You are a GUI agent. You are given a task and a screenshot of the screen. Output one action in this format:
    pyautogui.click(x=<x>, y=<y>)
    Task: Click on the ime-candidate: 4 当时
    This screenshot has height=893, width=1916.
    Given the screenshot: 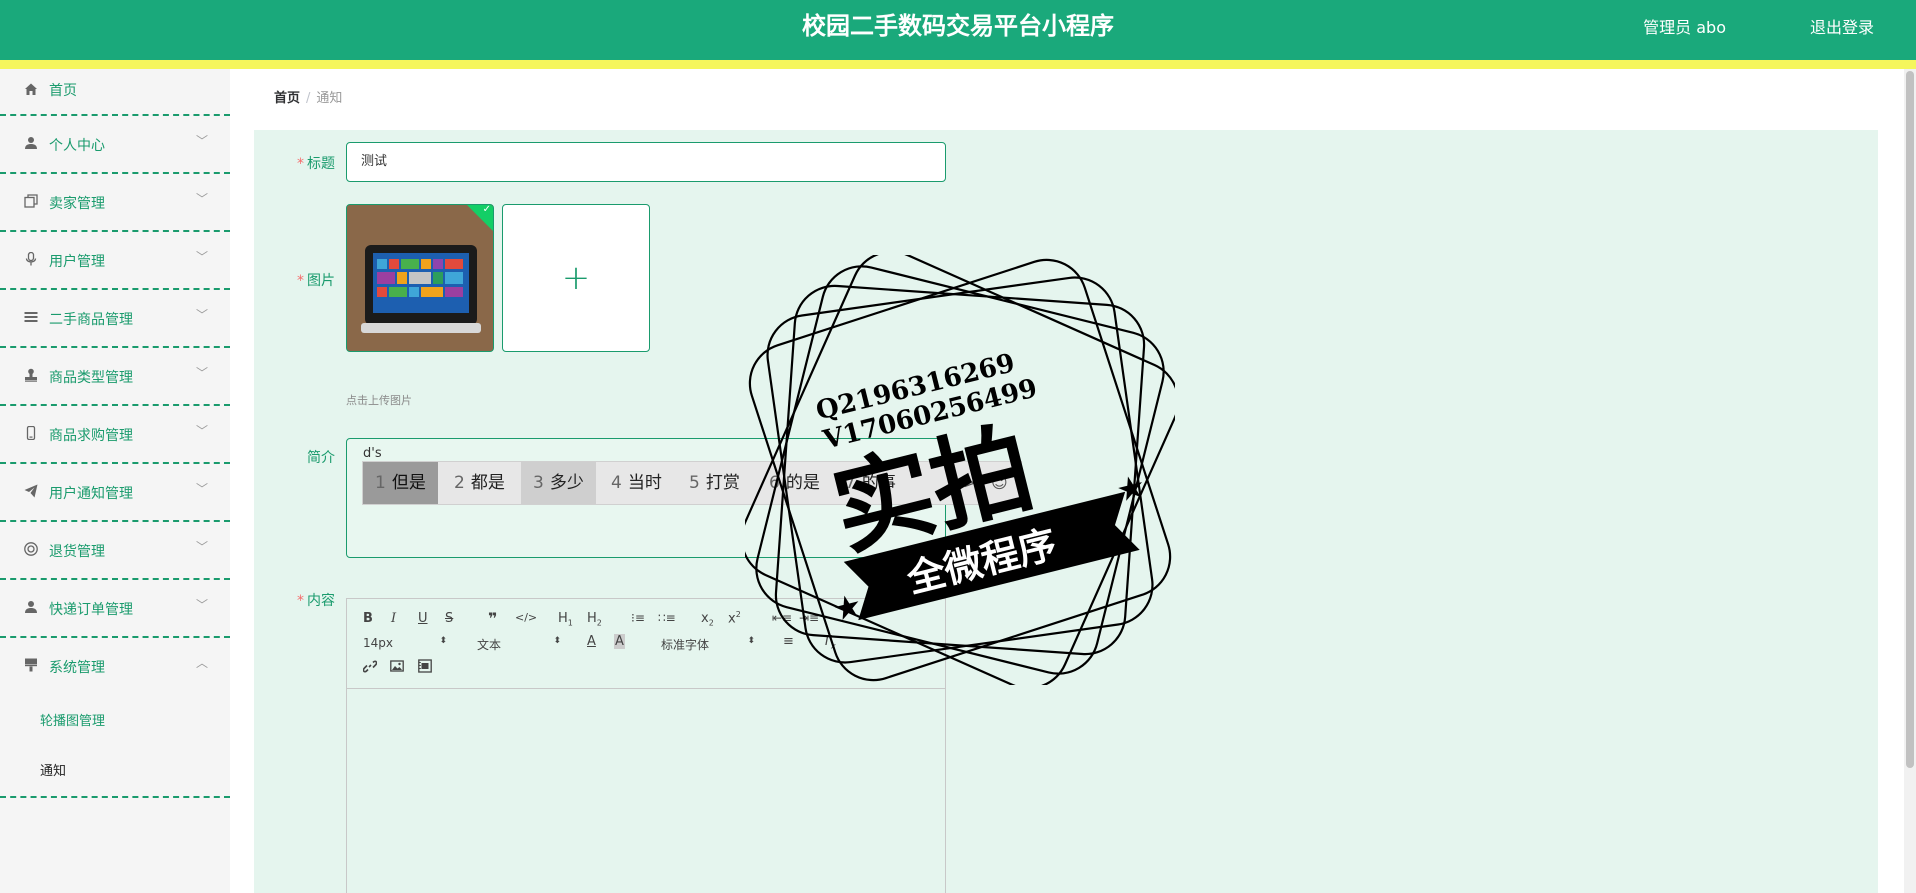 What is the action you would take?
    pyautogui.click(x=636, y=483)
    